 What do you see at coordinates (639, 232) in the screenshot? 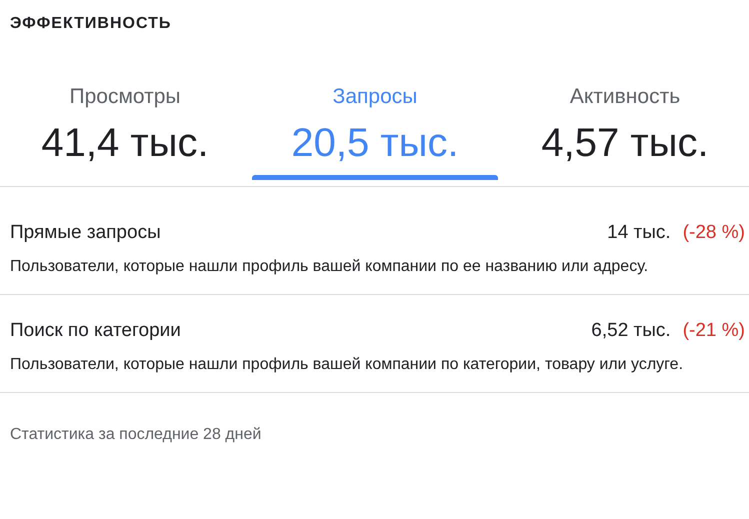
I see `metric-value: 14 тыс.` at bounding box center [639, 232].